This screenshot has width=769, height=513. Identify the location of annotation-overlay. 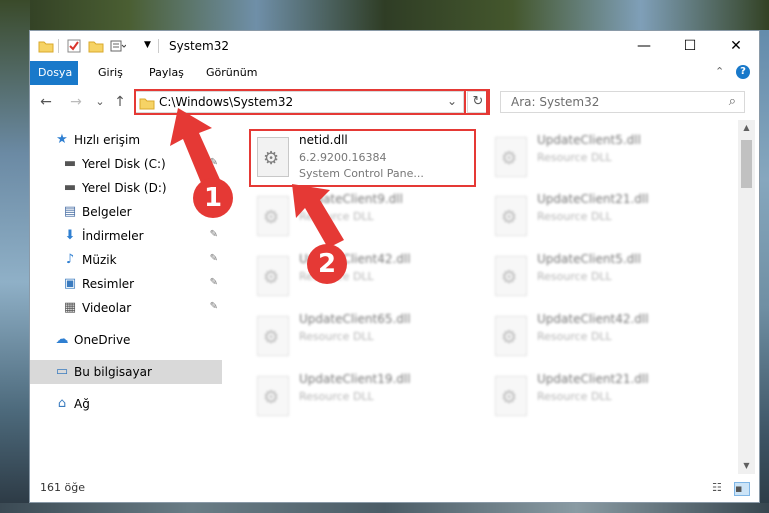
(257, 178).